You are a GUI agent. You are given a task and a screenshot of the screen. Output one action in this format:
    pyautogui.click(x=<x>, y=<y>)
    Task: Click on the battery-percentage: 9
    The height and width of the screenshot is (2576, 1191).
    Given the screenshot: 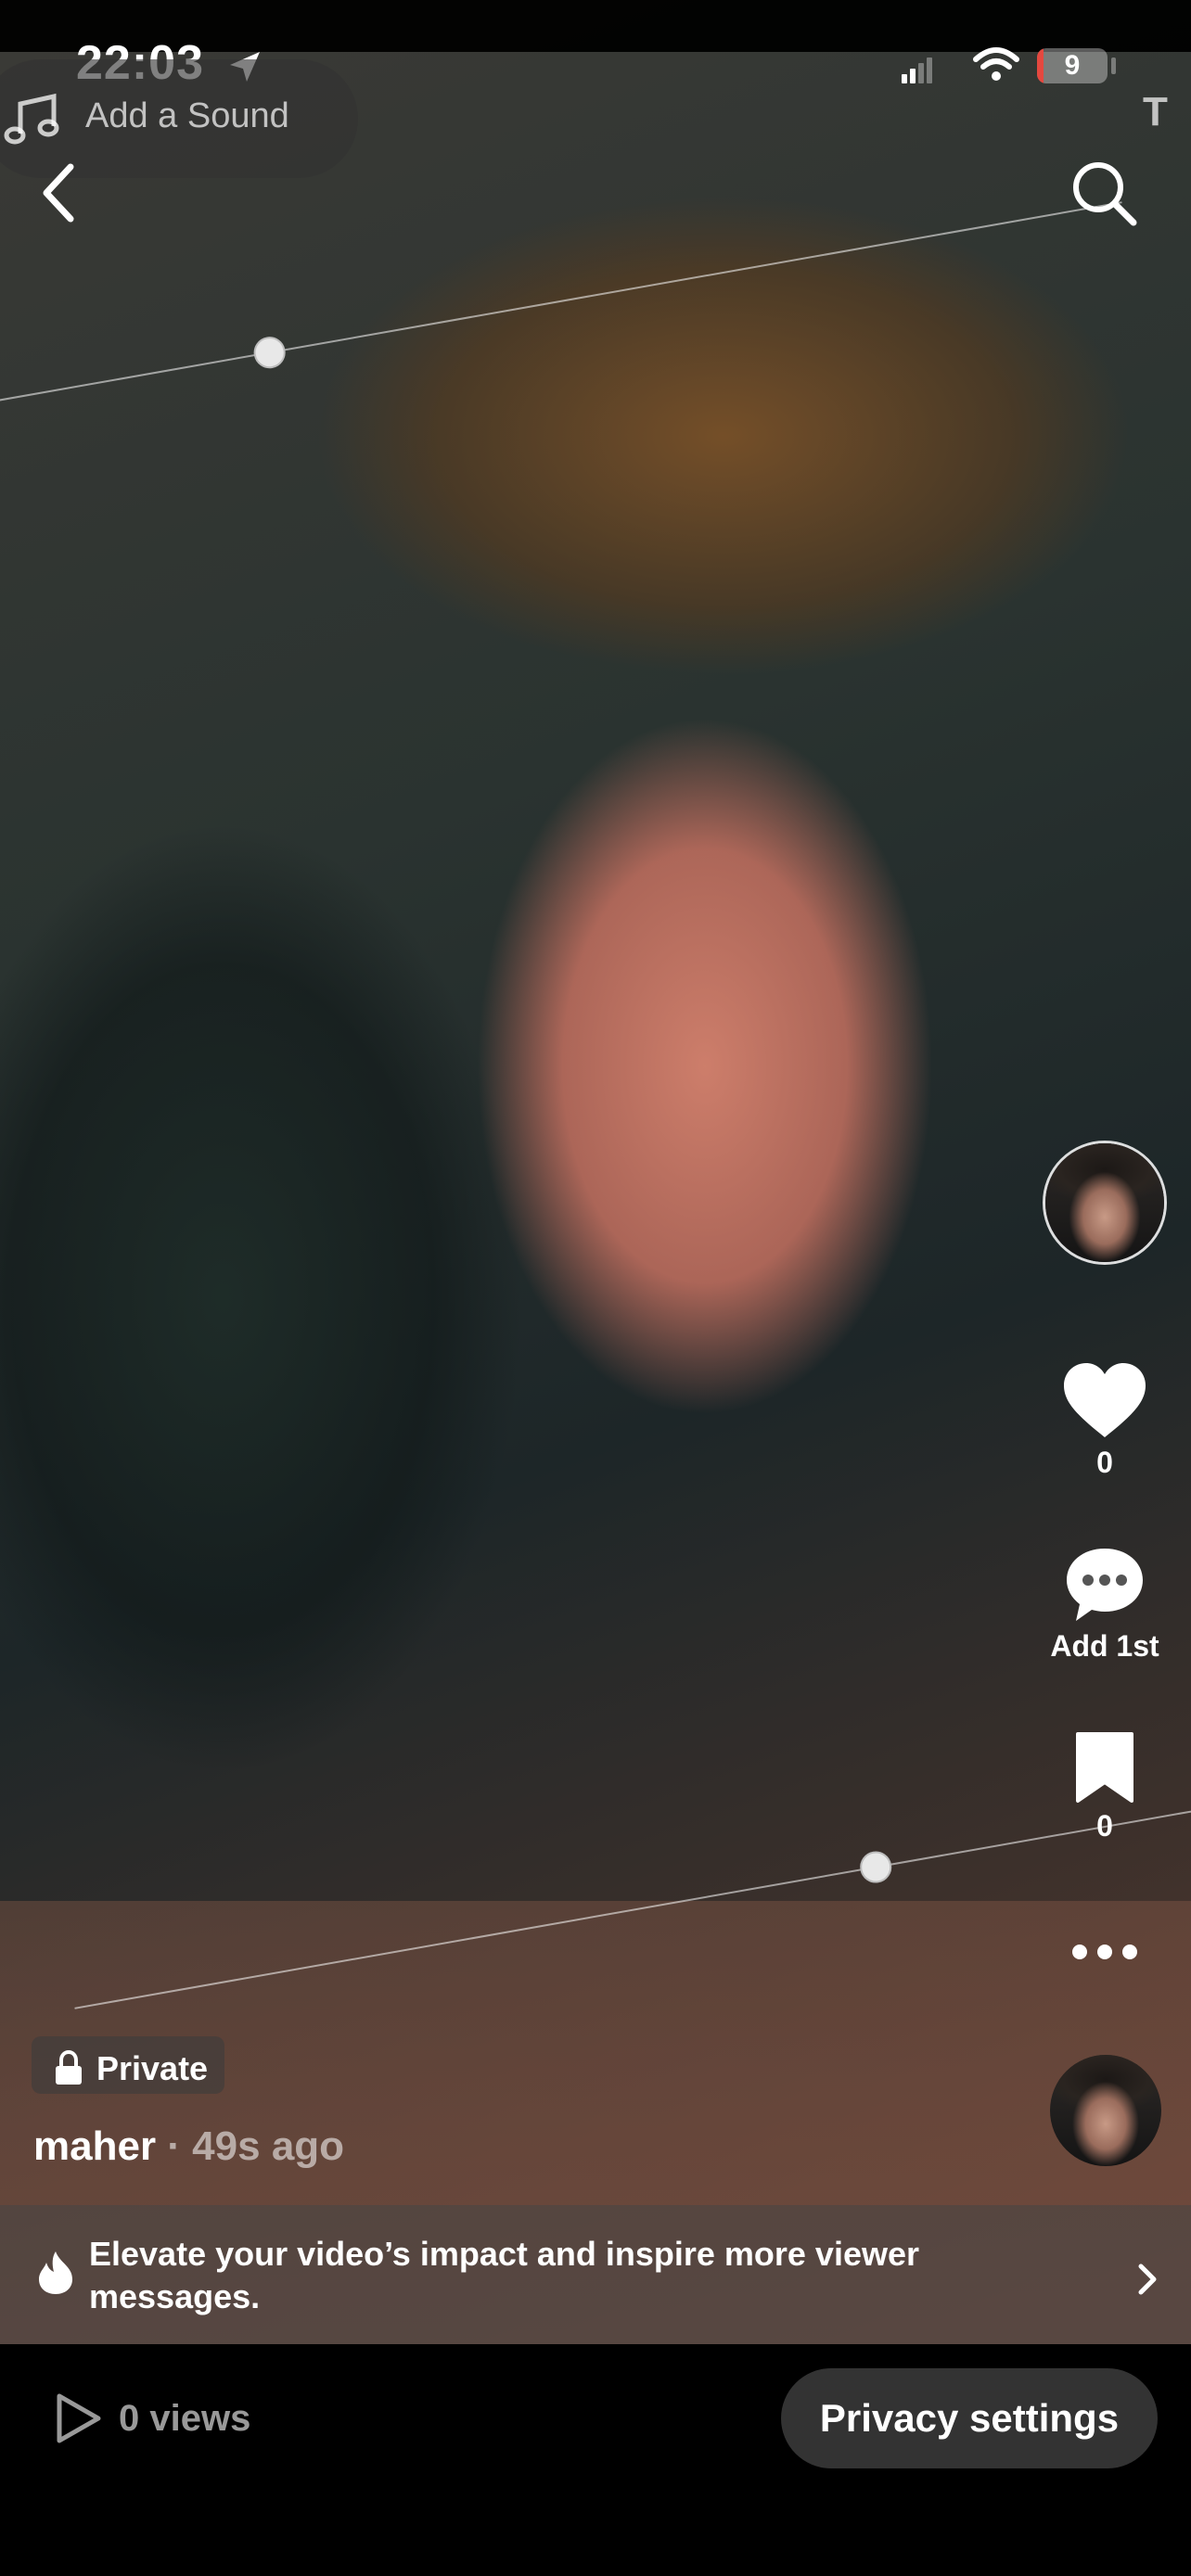 What is the action you would take?
    pyautogui.click(x=1073, y=66)
    